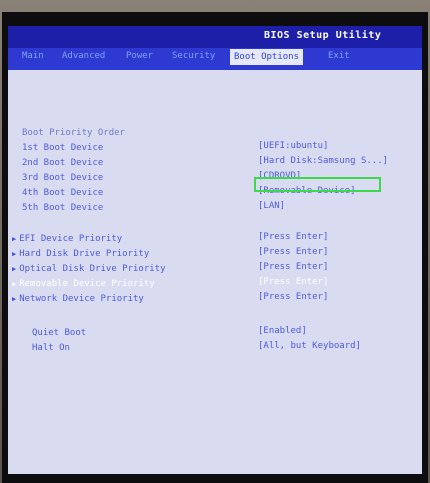  Describe the element at coordinates (267, 57) in the screenshot. I see `tab-boot-options: Boot Options` at that location.